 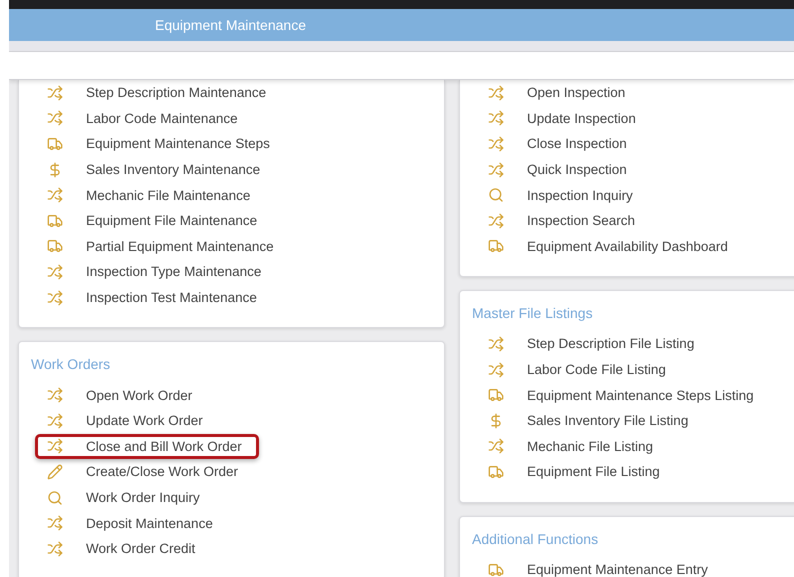 What do you see at coordinates (154, 297) in the screenshot?
I see `menu-link: Inspection Test Maintenance` at bounding box center [154, 297].